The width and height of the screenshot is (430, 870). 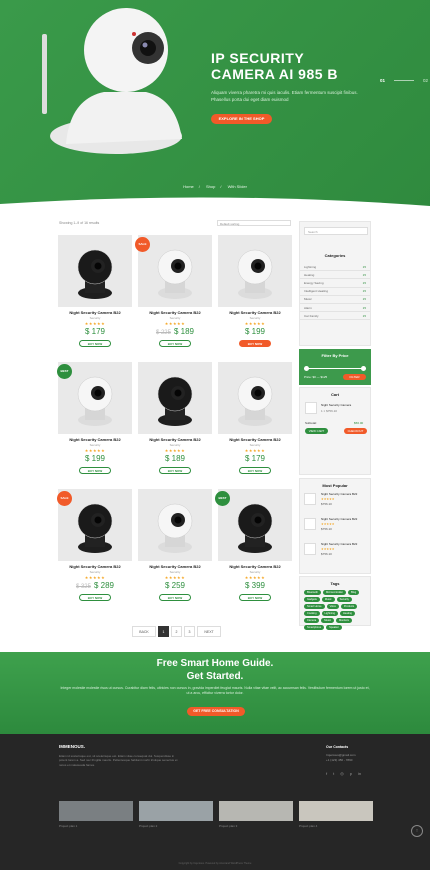 What do you see at coordinates (216, 711) in the screenshot?
I see `free-consultation-button: GET FREE CONSULTATION` at bounding box center [216, 711].